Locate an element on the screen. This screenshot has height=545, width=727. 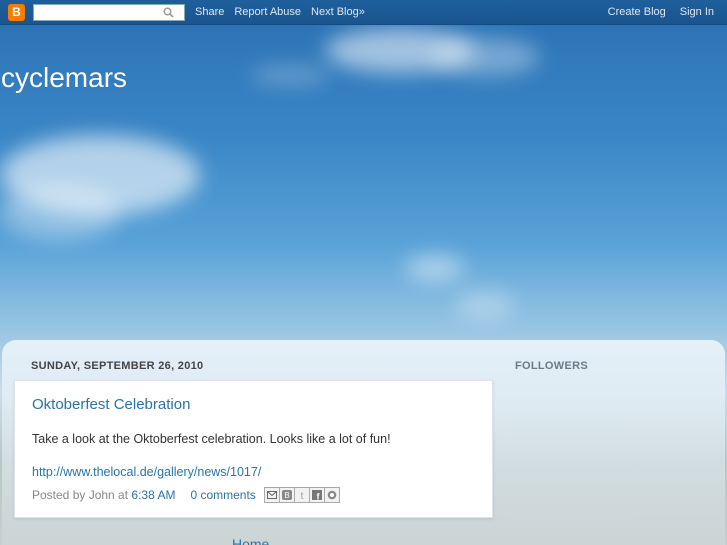
search-icon is located at coordinates (168, 12).